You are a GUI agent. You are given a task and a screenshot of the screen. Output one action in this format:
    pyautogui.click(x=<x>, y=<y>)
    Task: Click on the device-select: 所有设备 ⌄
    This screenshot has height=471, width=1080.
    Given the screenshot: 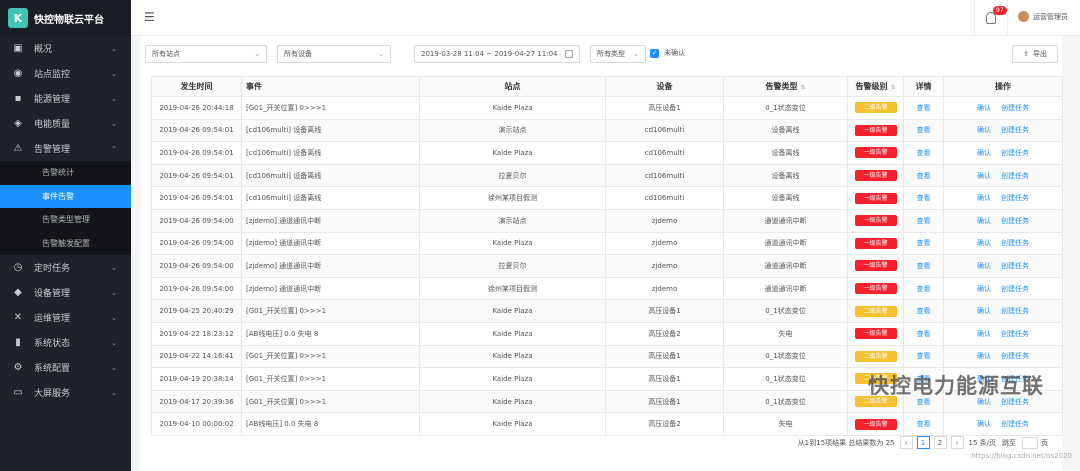 What is the action you would take?
    pyautogui.click(x=334, y=54)
    